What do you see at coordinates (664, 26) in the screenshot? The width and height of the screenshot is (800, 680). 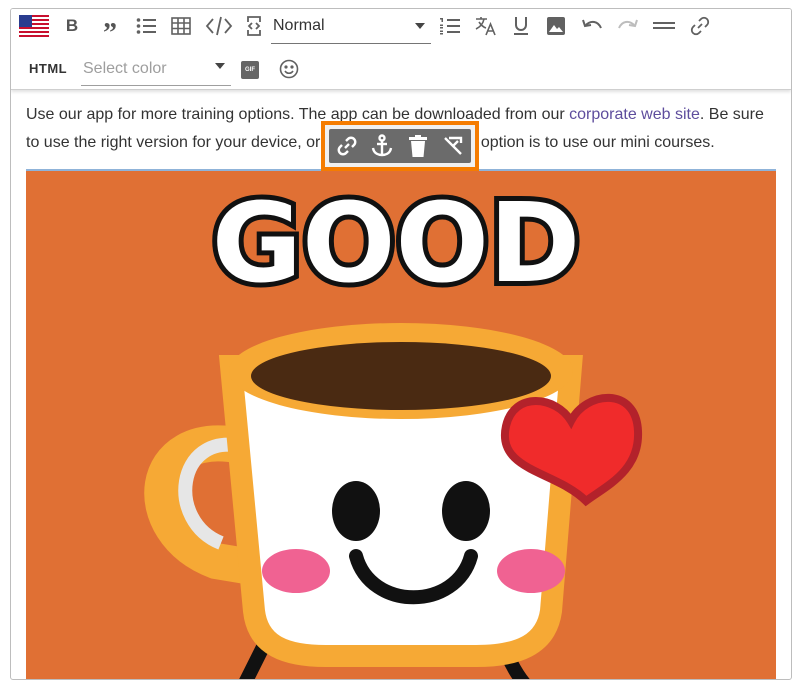 I see `horizontal-rule-icon` at bounding box center [664, 26].